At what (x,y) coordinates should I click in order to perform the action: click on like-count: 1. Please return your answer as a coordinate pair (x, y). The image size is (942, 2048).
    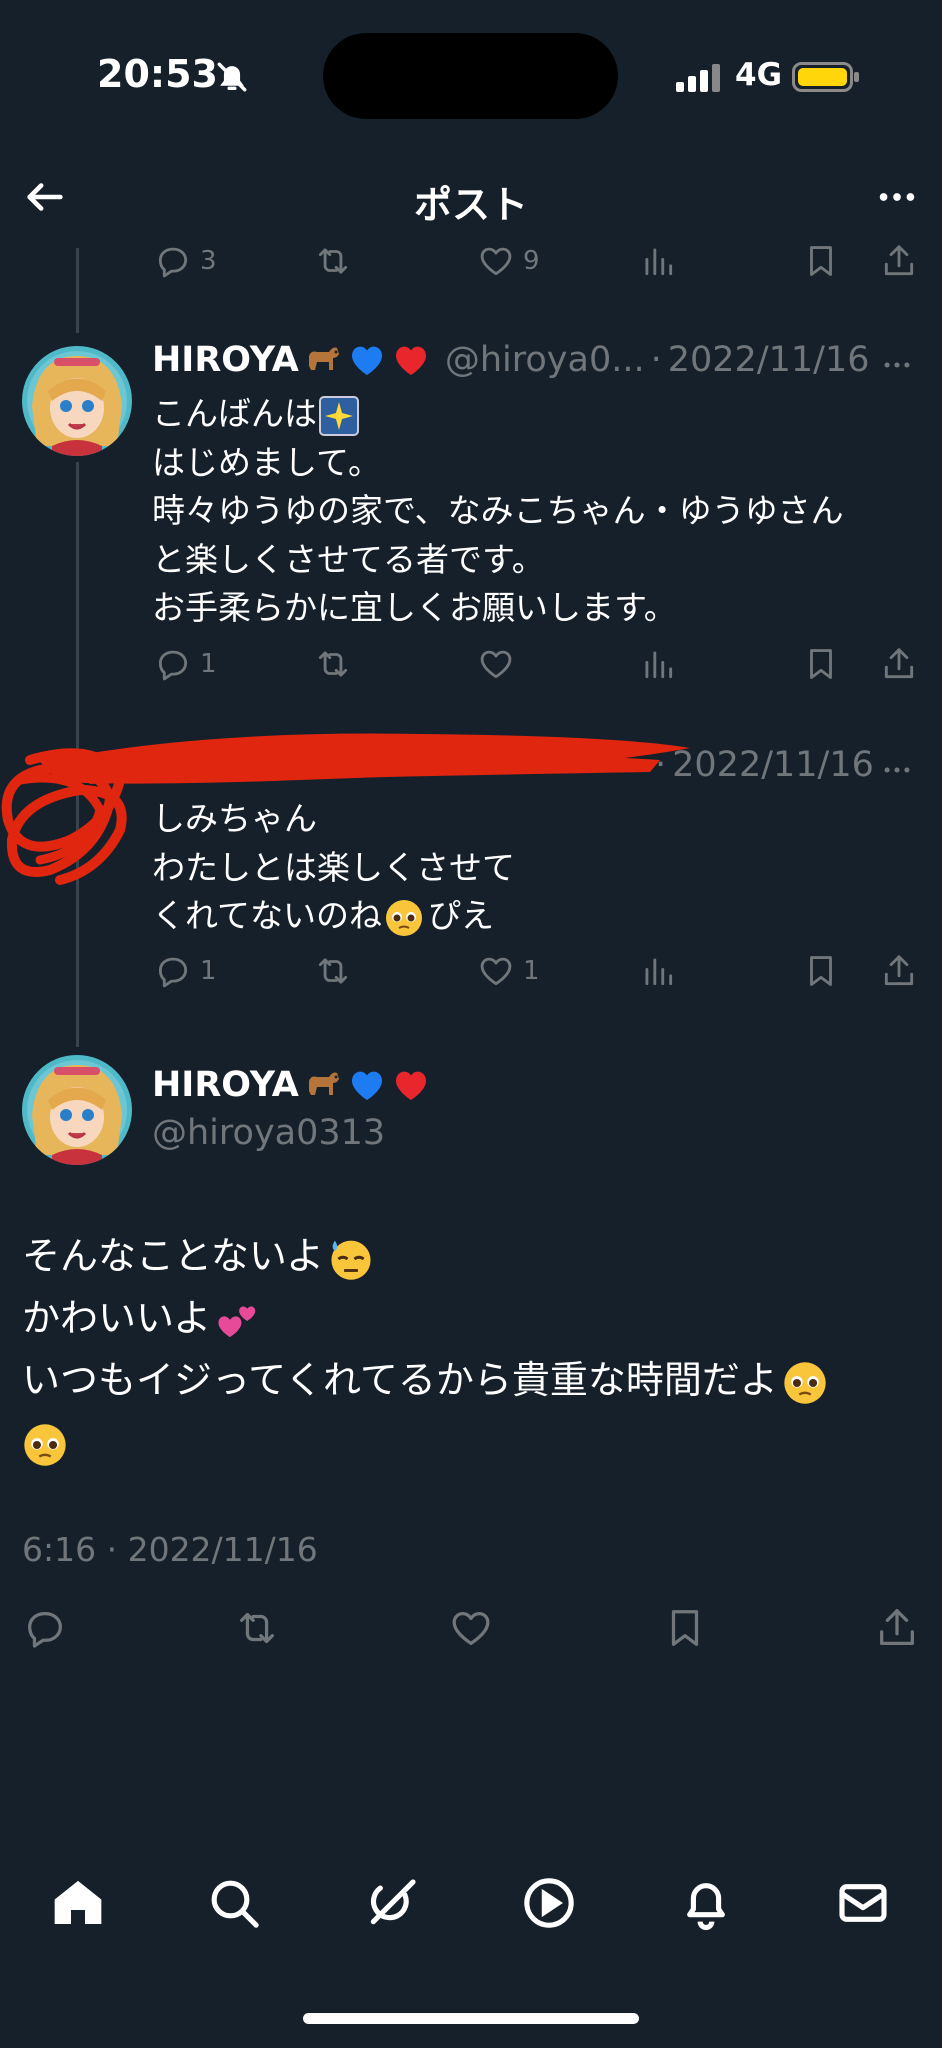
    Looking at the image, I should click on (531, 971).